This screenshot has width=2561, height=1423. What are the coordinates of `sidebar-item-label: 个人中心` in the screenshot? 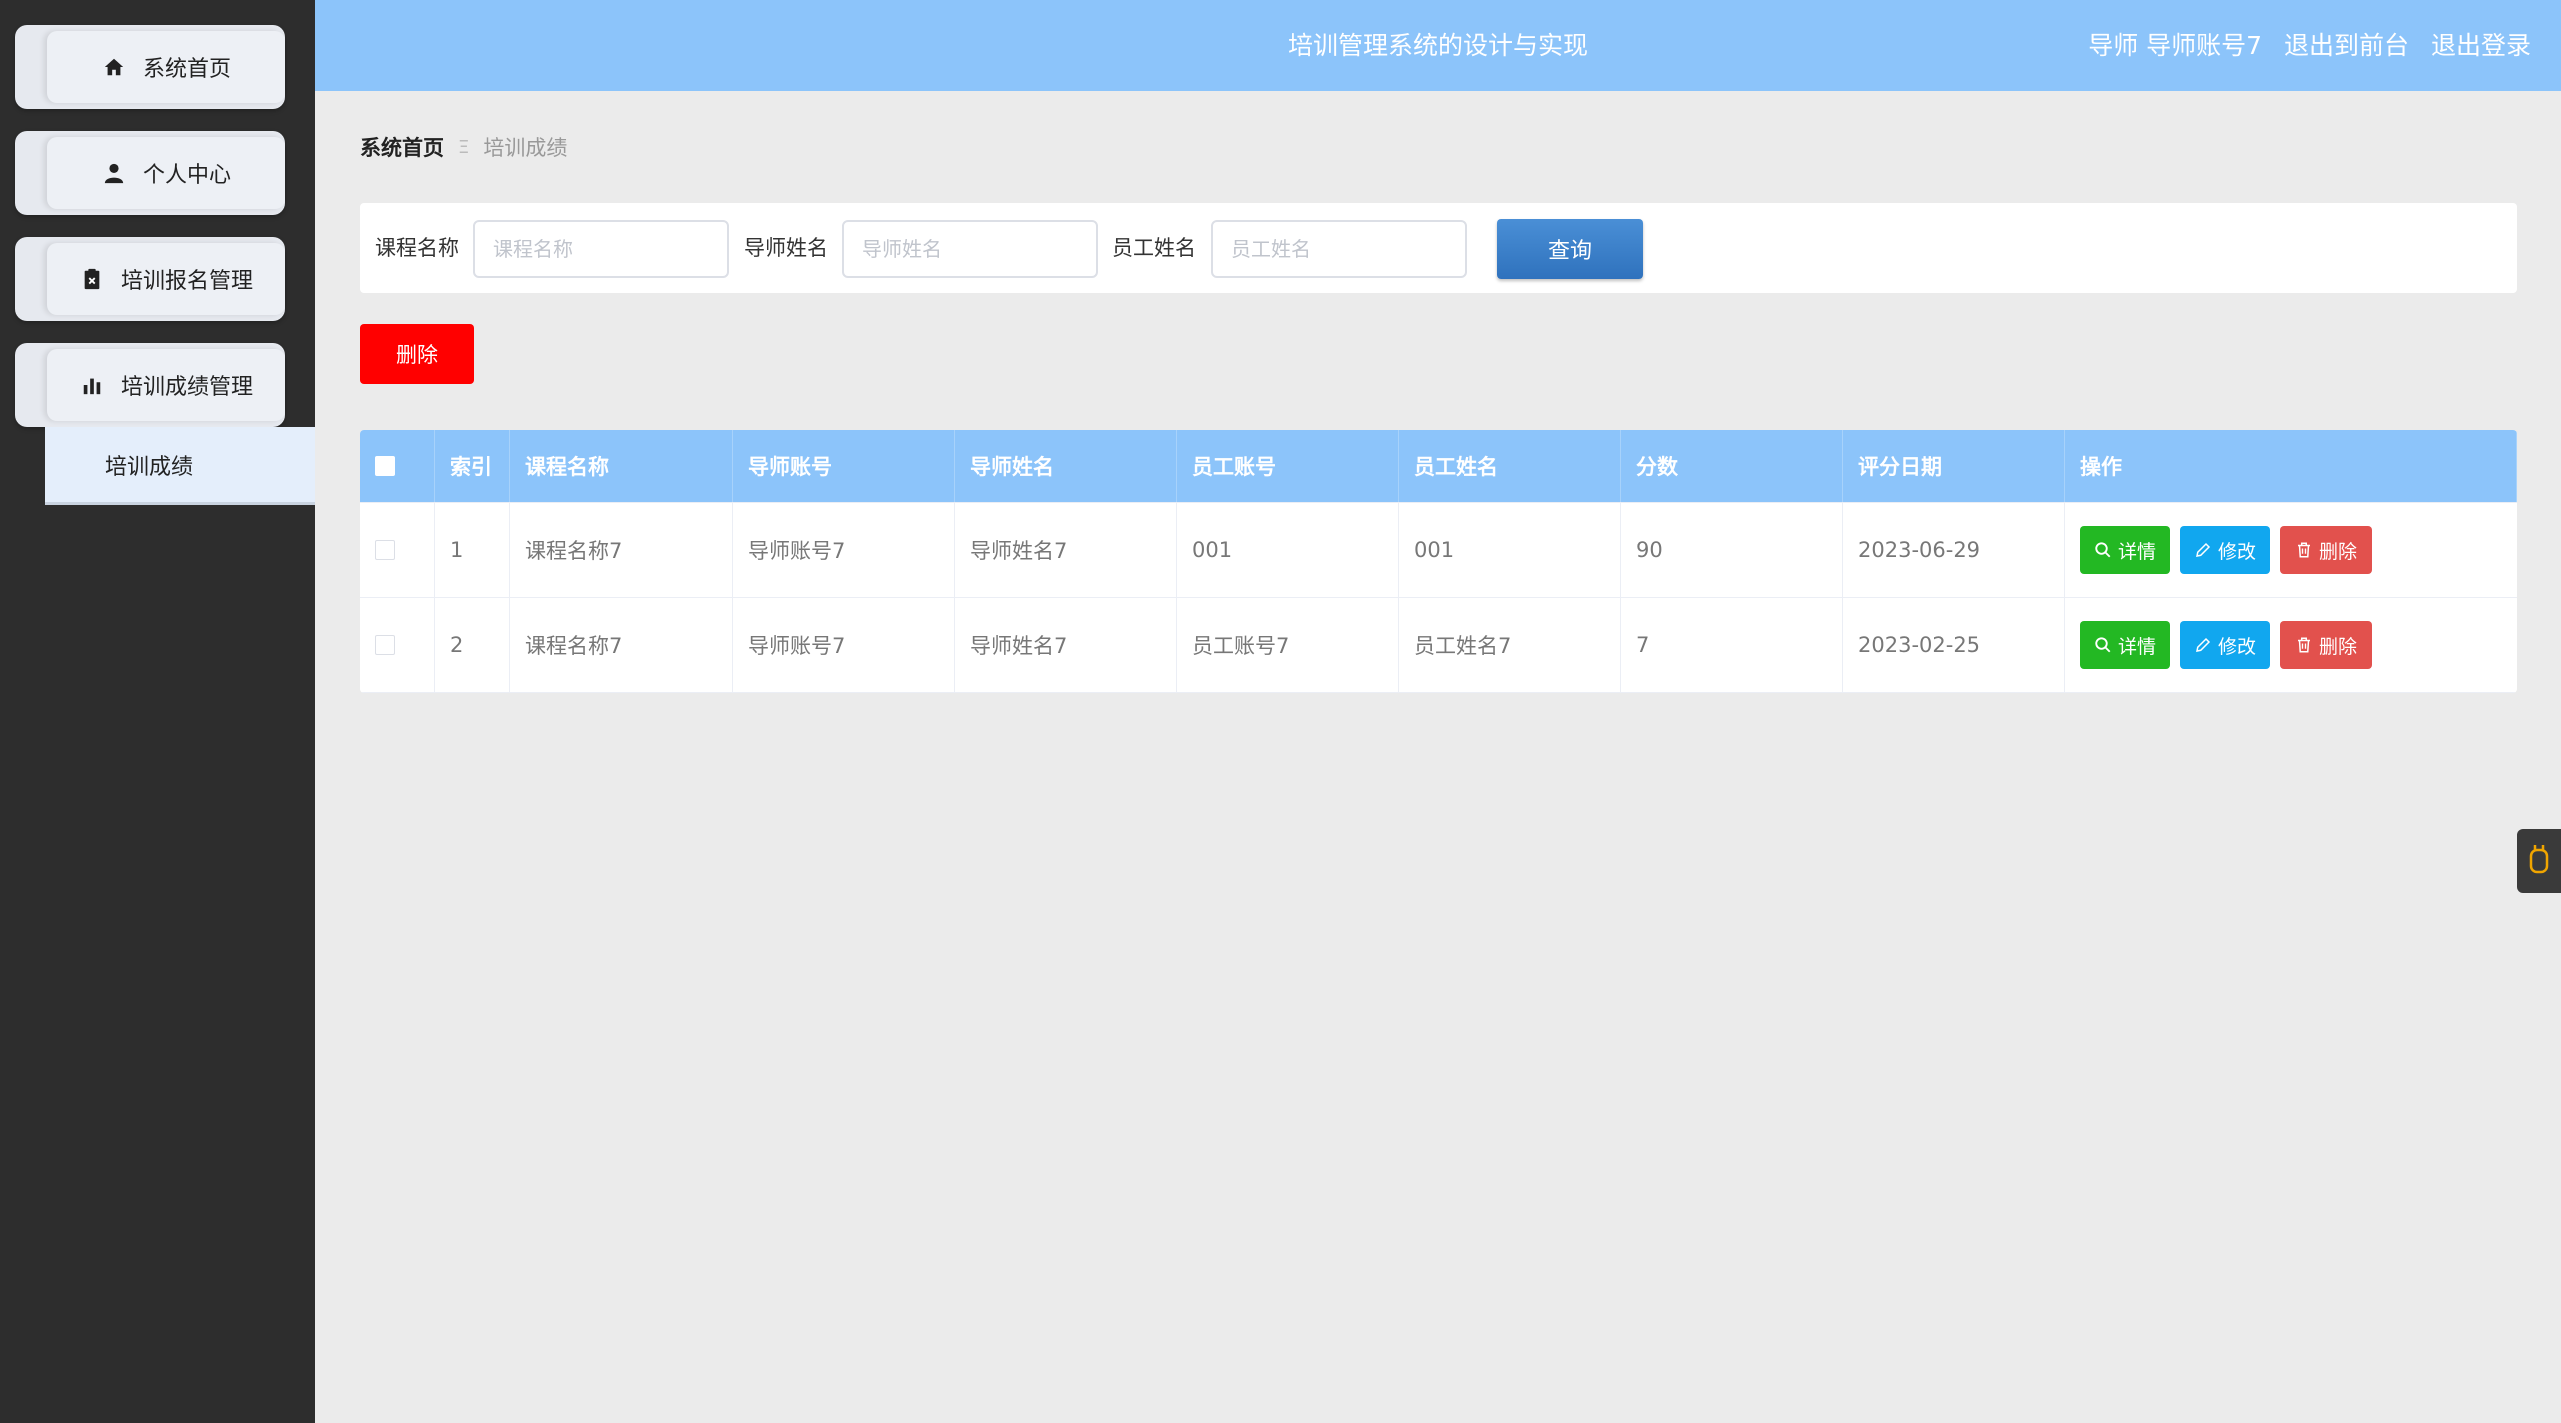 It's located at (186, 175).